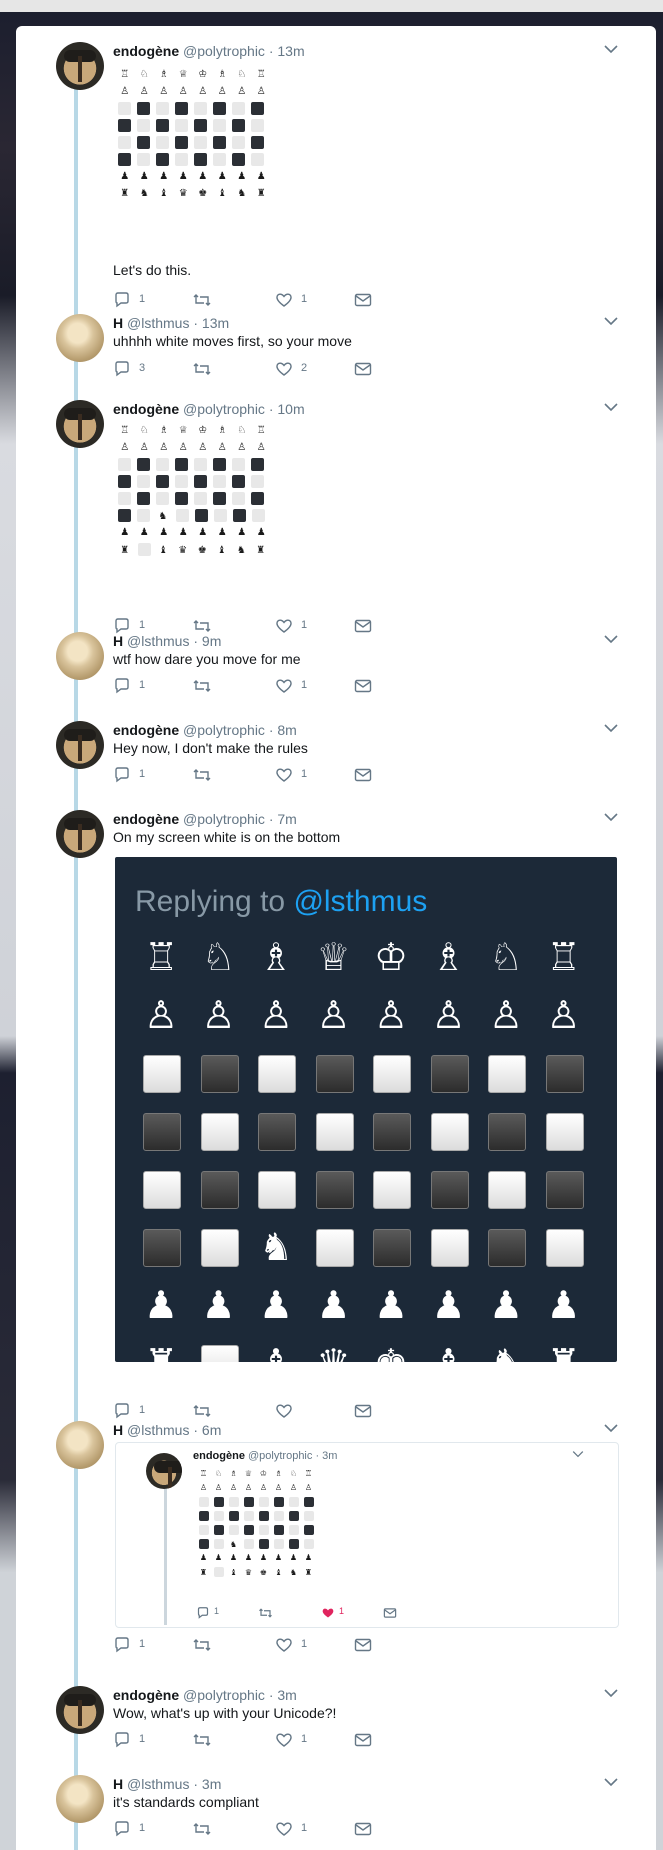 The height and width of the screenshot is (1850, 663). Describe the element at coordinates (202, 1645) in the screenshot. I see `retweet-icon` at that location.